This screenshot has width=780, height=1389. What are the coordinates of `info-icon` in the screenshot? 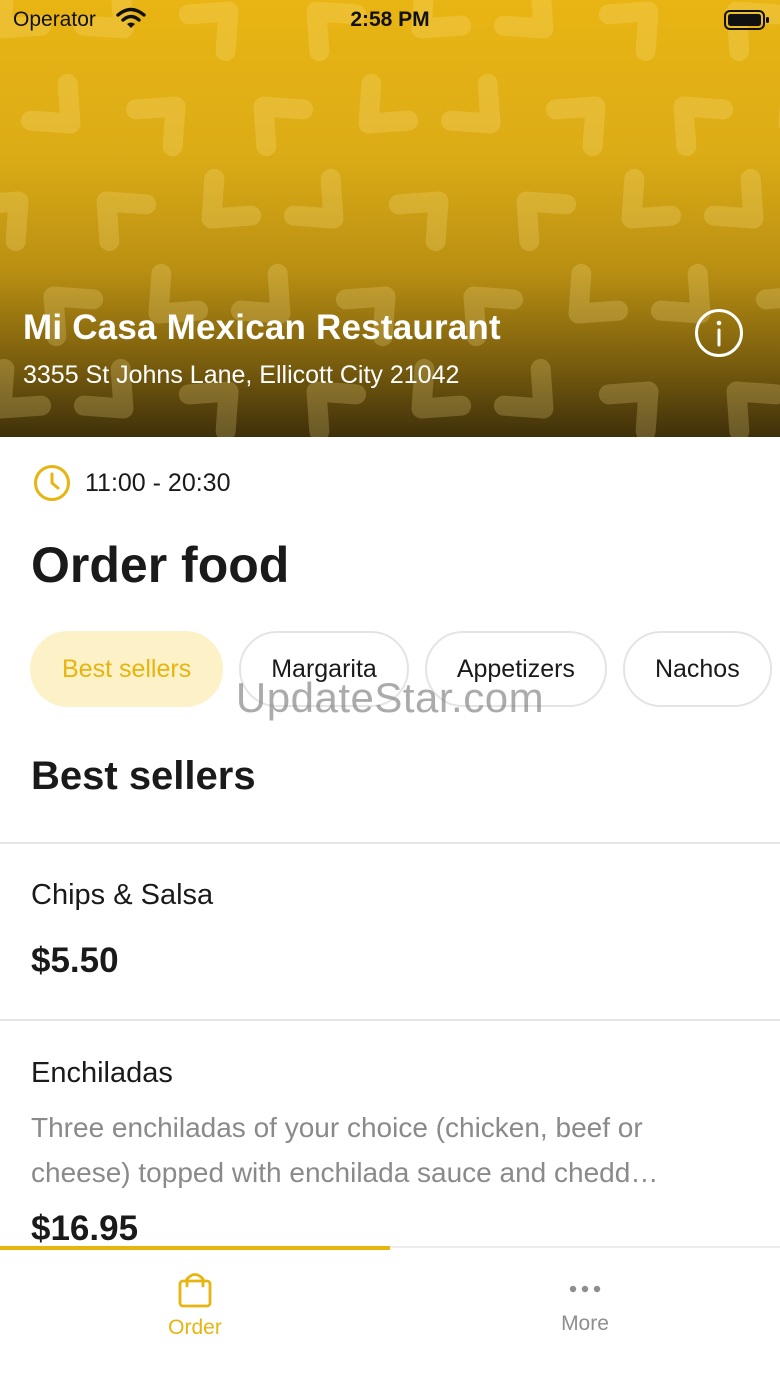 It's located at (719, 333).